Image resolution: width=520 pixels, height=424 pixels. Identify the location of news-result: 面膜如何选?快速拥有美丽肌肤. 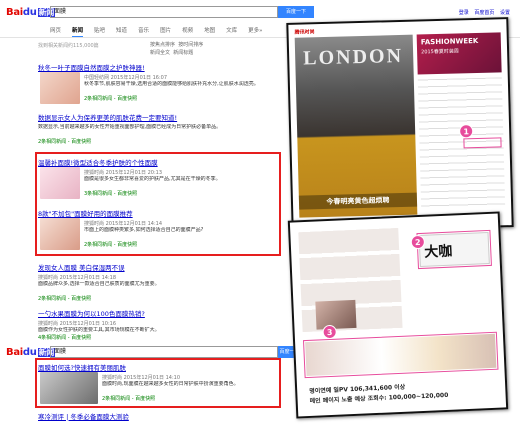
(158, 367).